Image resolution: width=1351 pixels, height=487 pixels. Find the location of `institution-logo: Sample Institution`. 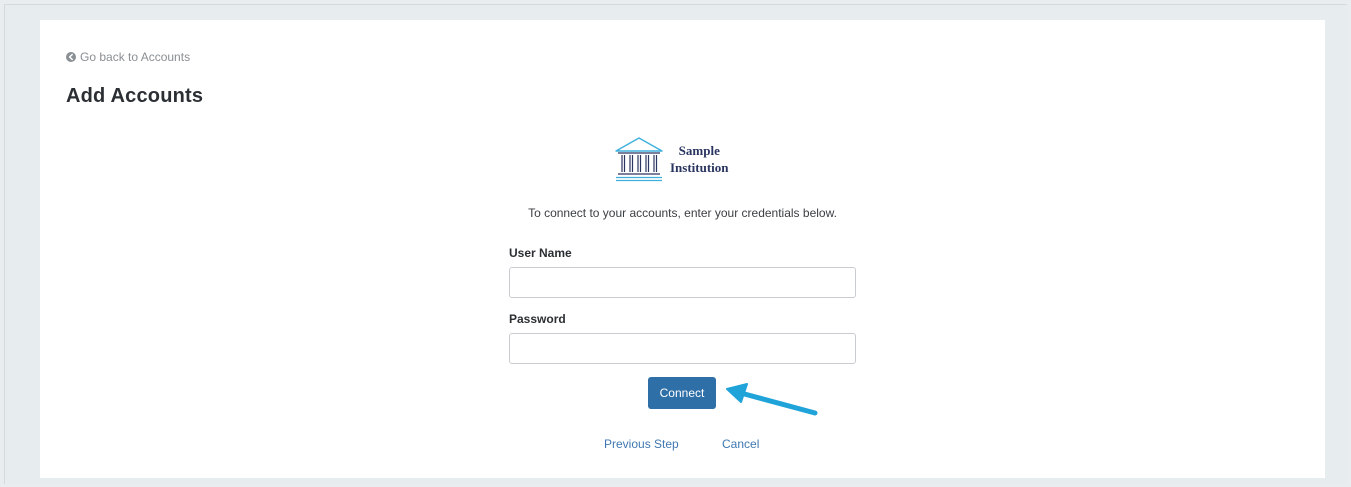

institution-logo: Sample Institution is located at coordinates (671, 159).